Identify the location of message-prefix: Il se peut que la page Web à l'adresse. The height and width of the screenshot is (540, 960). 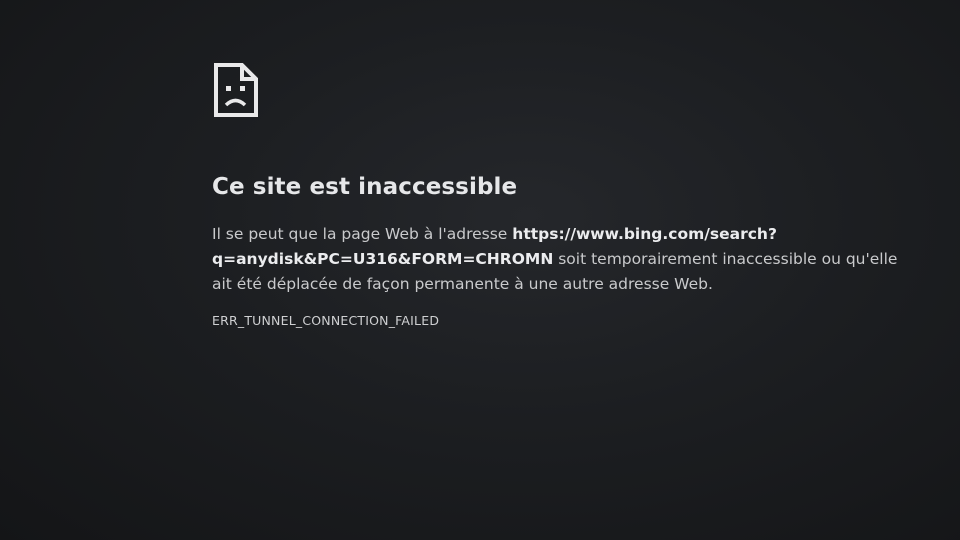
(362, 234).